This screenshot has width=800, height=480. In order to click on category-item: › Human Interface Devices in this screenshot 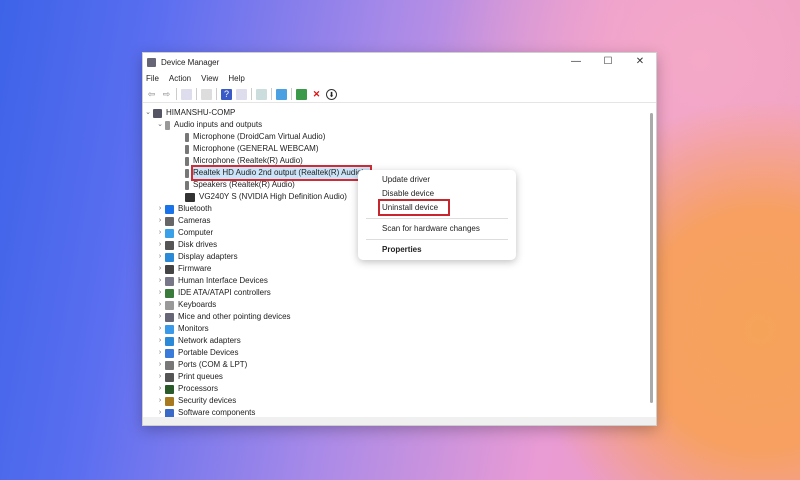, I will do `click(394, 281)`.